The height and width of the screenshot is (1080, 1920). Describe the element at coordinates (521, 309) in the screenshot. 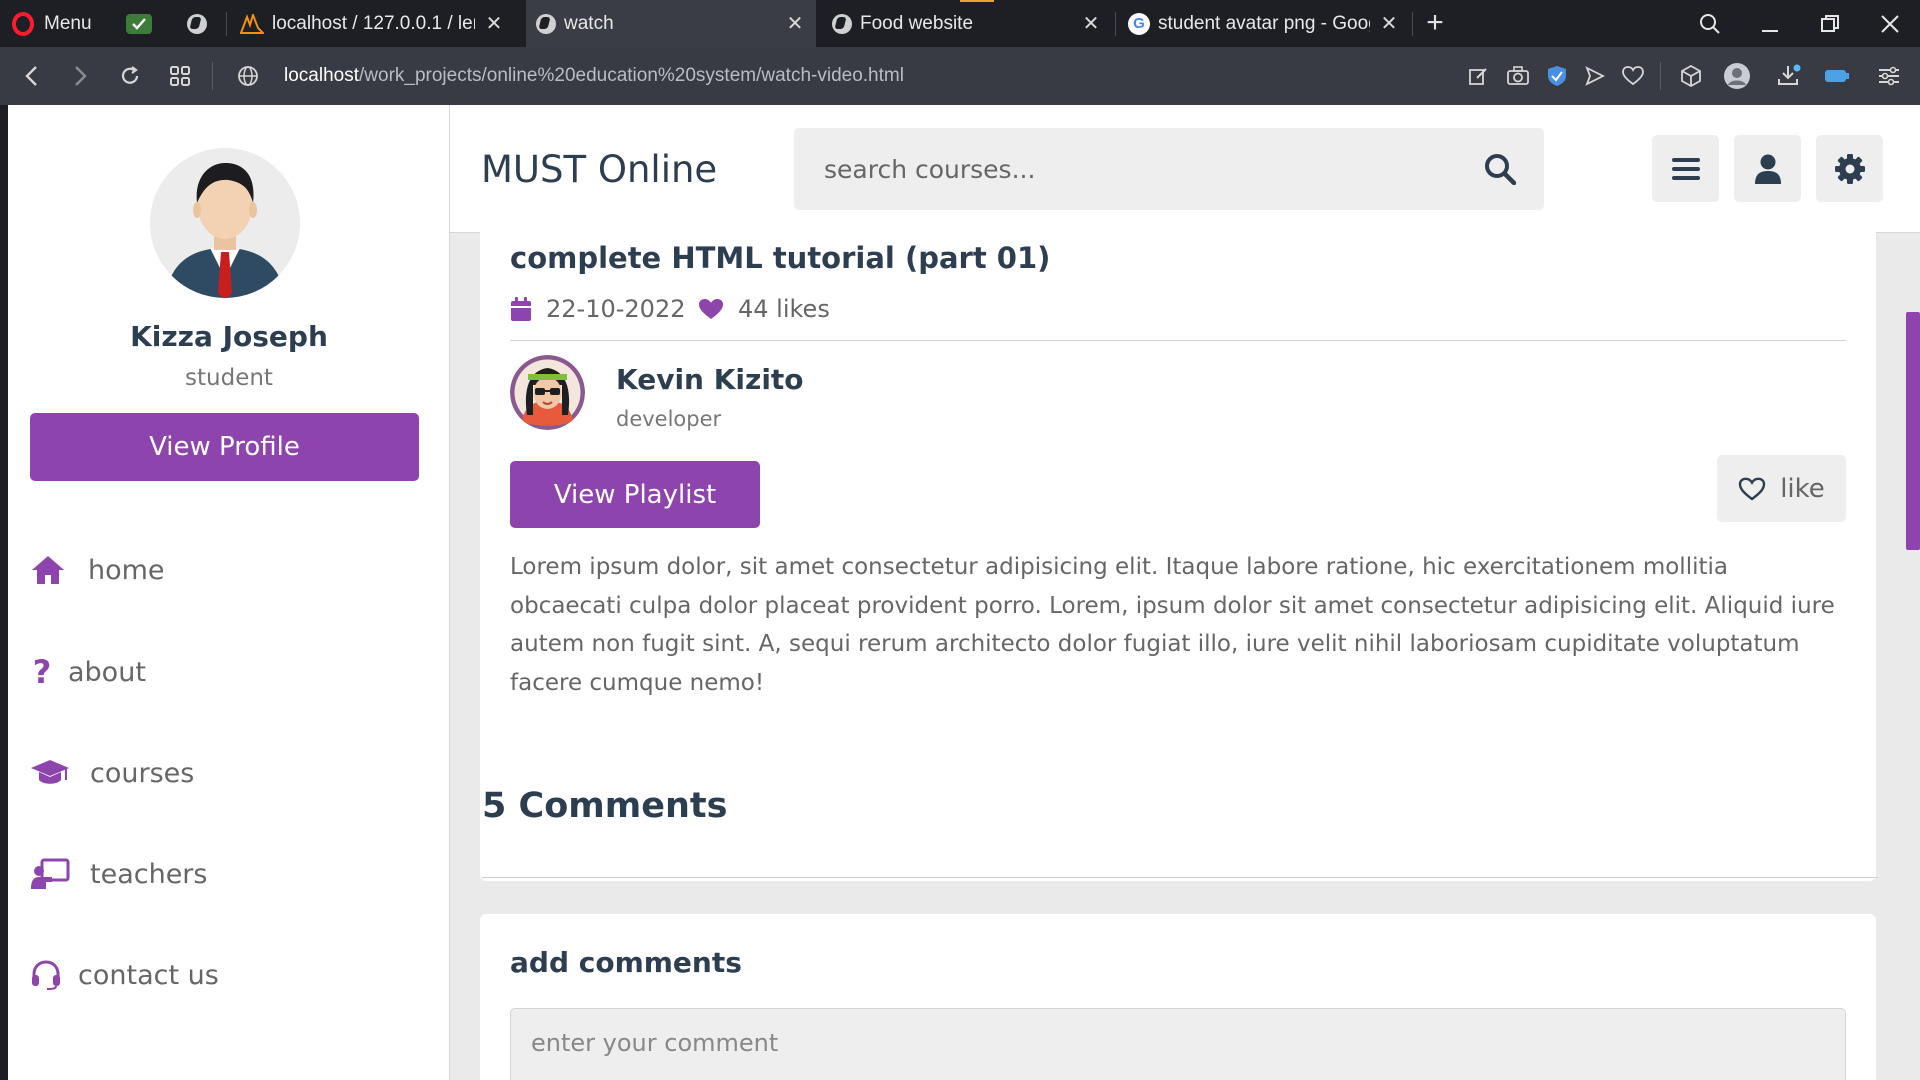

I see `calendar-icon` at that location.